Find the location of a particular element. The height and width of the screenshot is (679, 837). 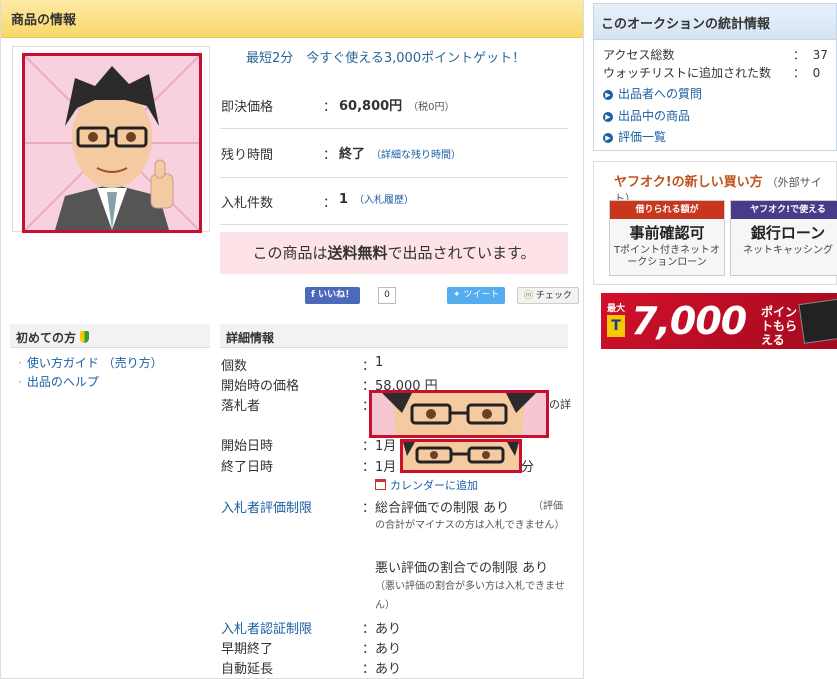

facebook-like-button: f いいね！ is located at coordinates (333, 295).